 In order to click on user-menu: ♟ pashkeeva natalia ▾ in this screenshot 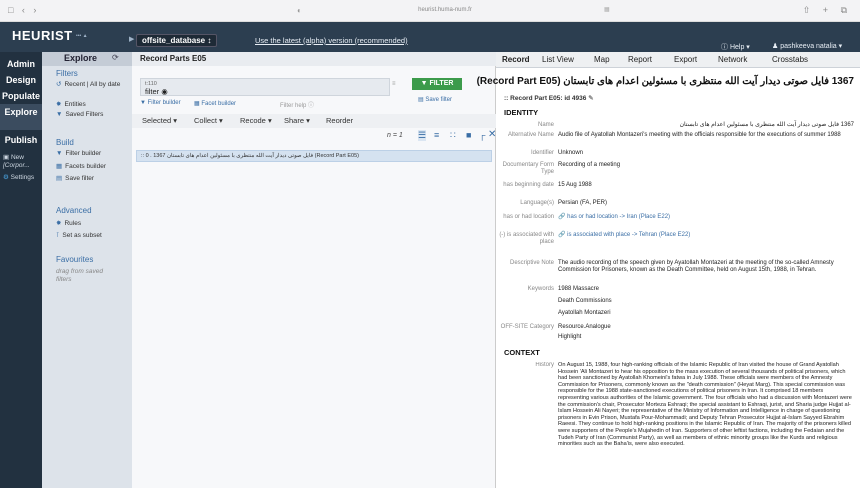, I will do `click(807, 46)`.